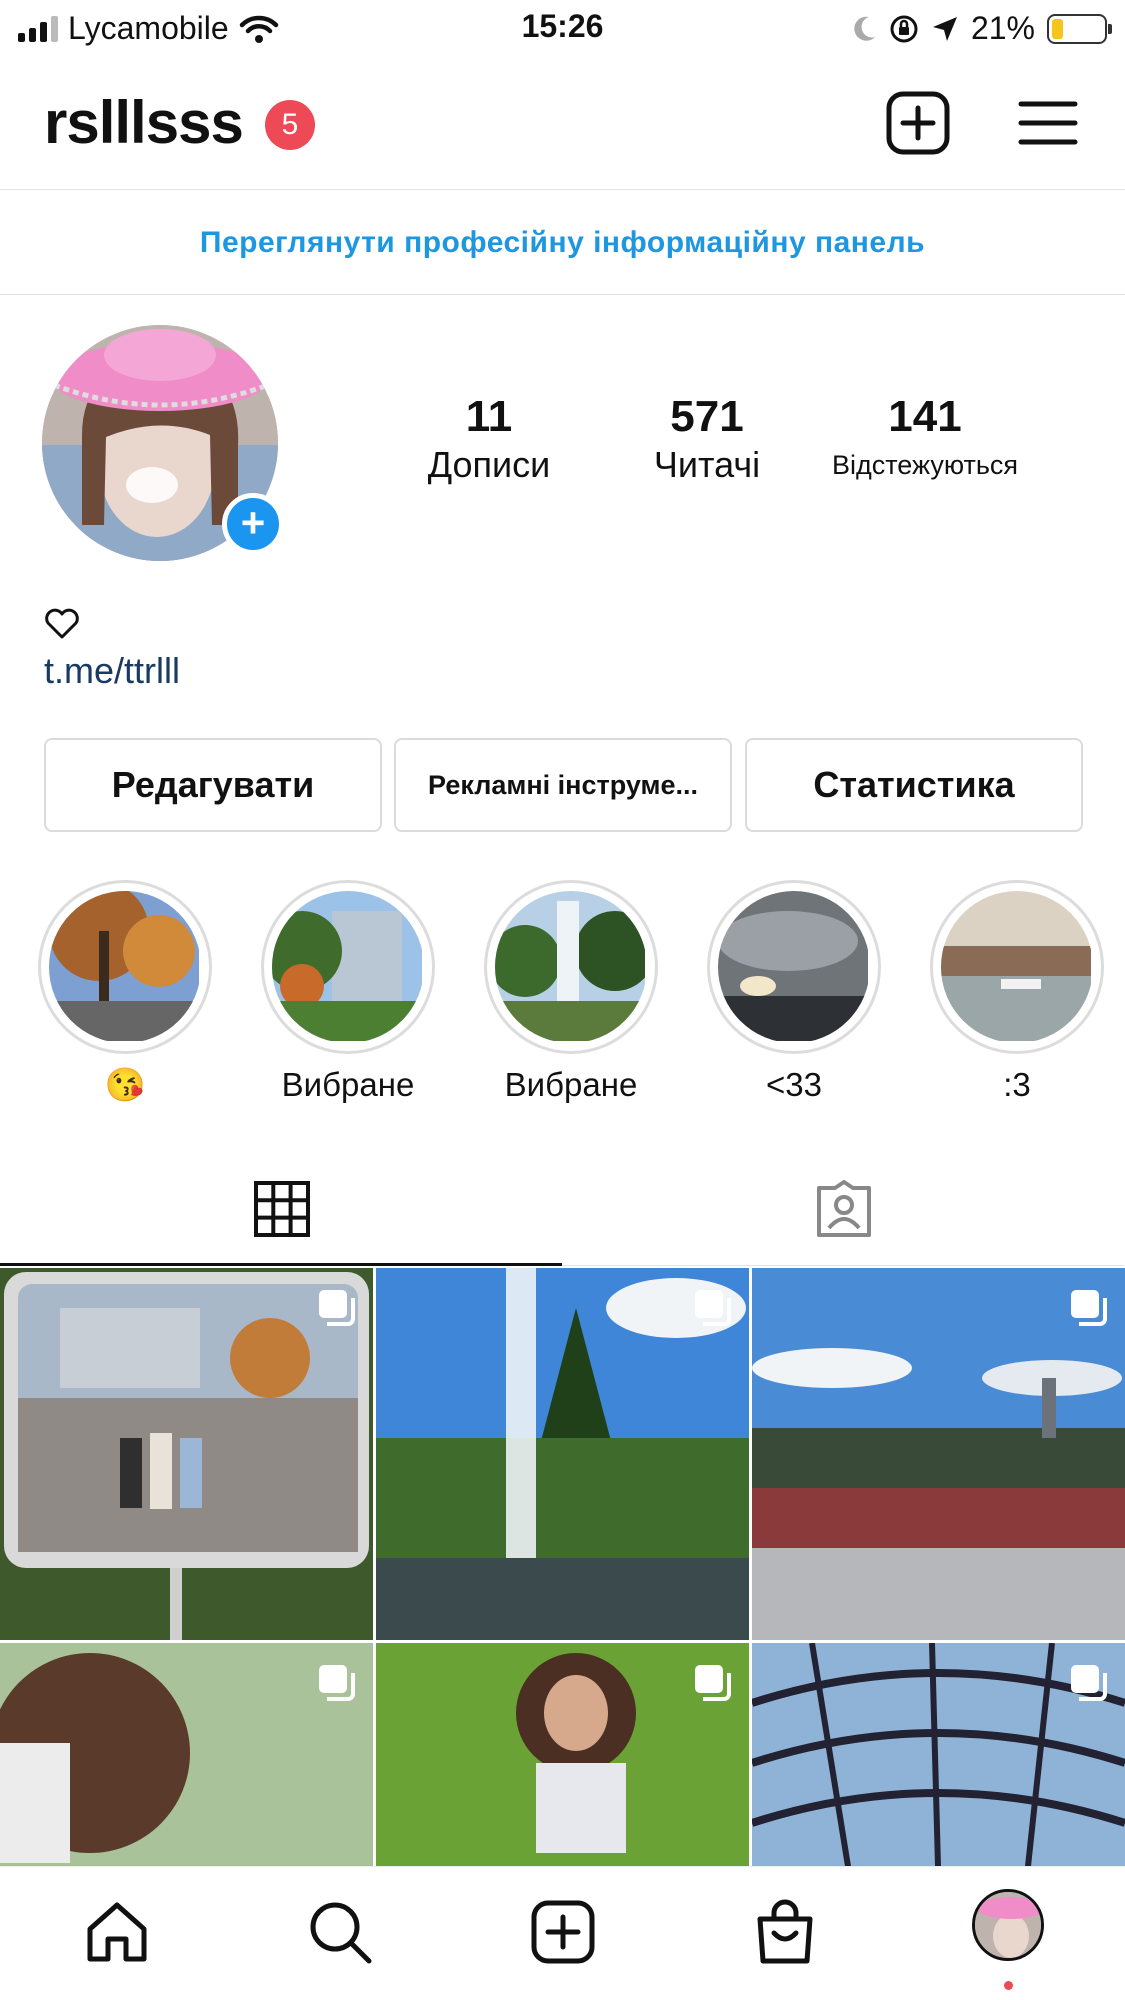 The image size is (1125, 2000). I want to click on menu-icon, so click(1048, 123).